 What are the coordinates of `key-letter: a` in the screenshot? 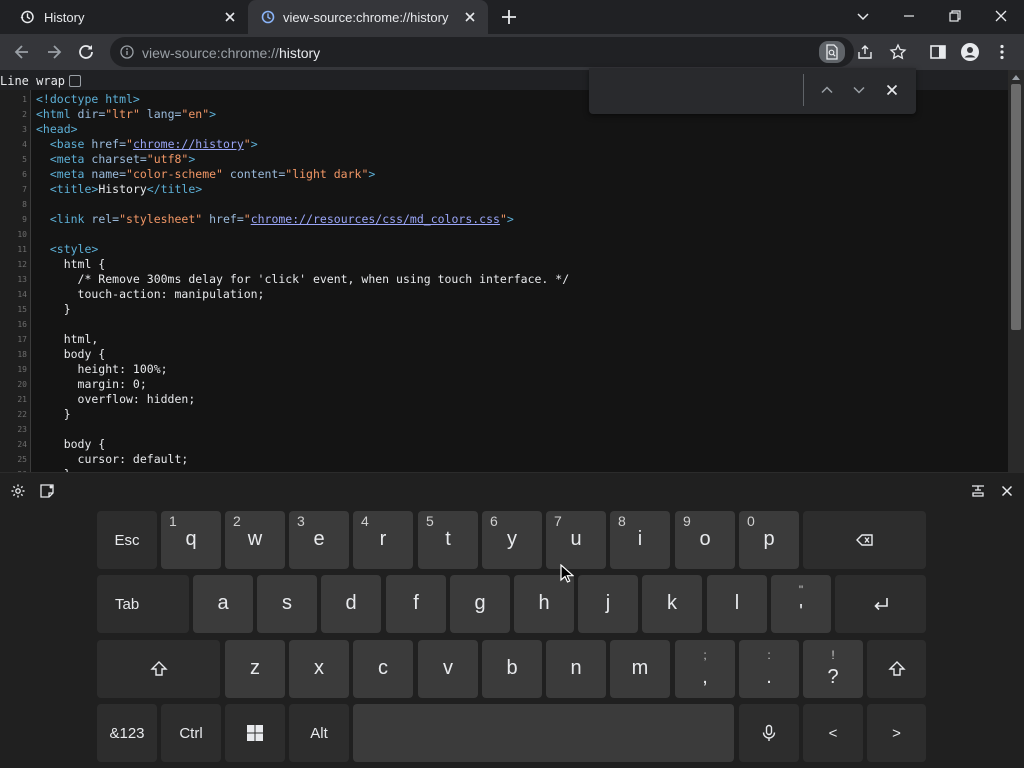 It's located at (223, 603).